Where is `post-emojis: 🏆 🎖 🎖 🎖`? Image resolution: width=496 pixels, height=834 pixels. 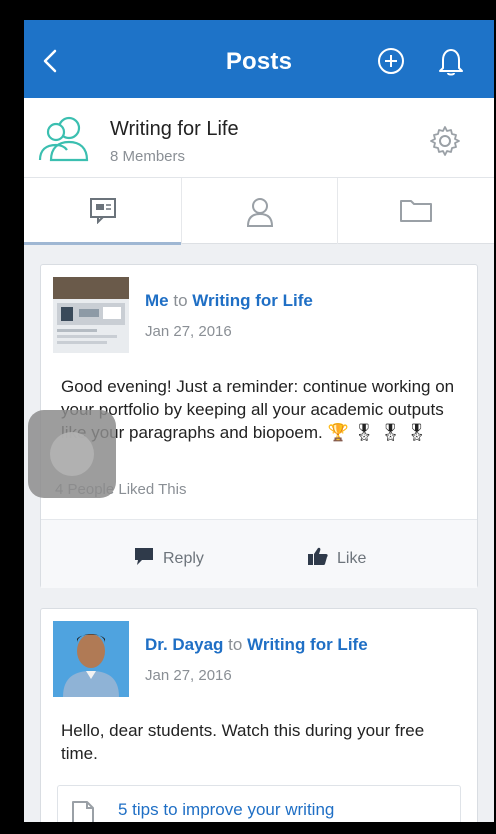 post-emojis: 🏆 🎖 🎖 🎖 is located at coordinates (377, 432).